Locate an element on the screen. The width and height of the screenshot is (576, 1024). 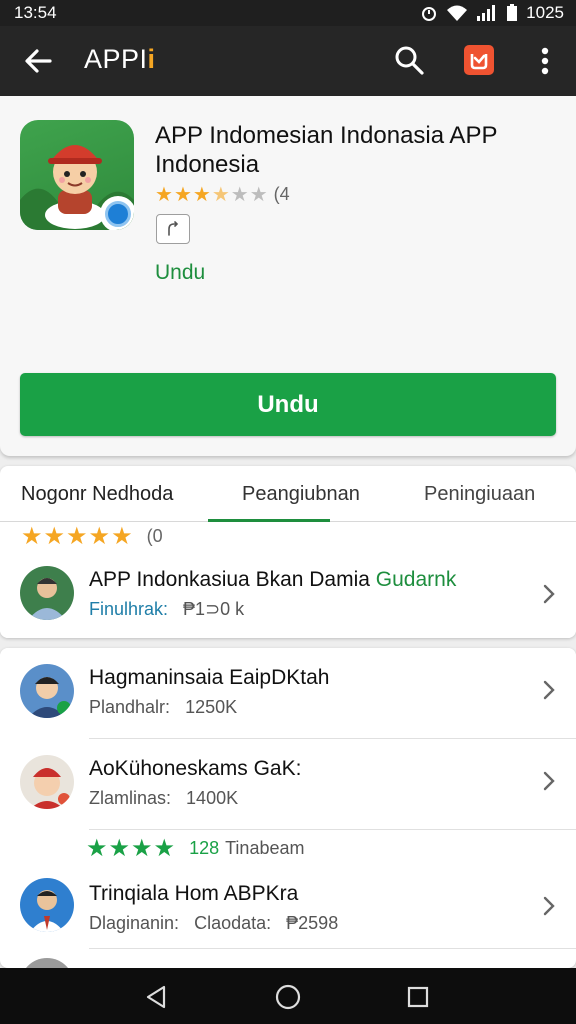
tab-reviews: Peangiubnan is located at coordinates (301, 494).